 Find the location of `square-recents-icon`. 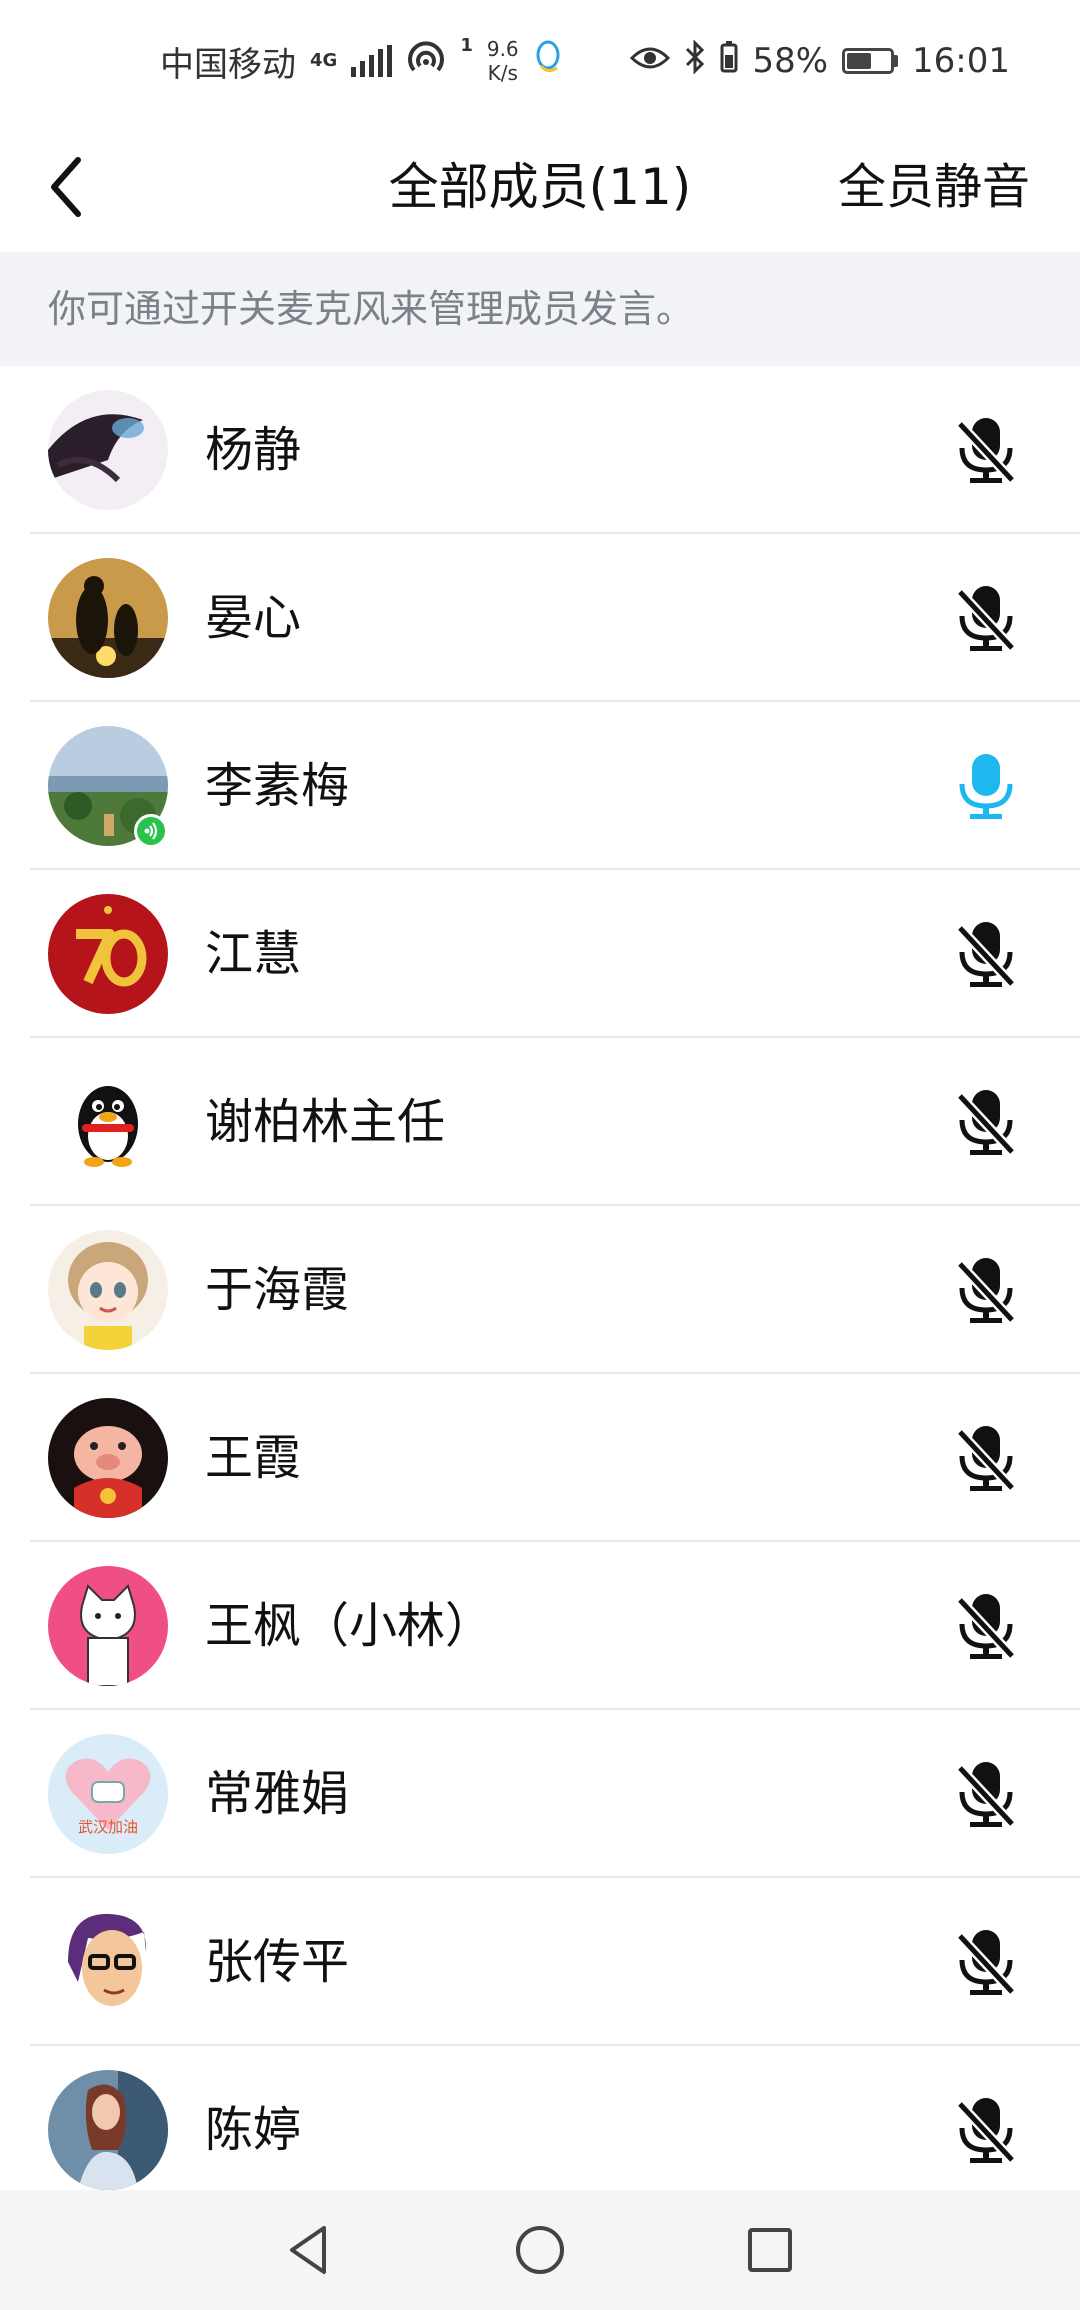

square-recents-icon is located at coordinates (770, 2250).